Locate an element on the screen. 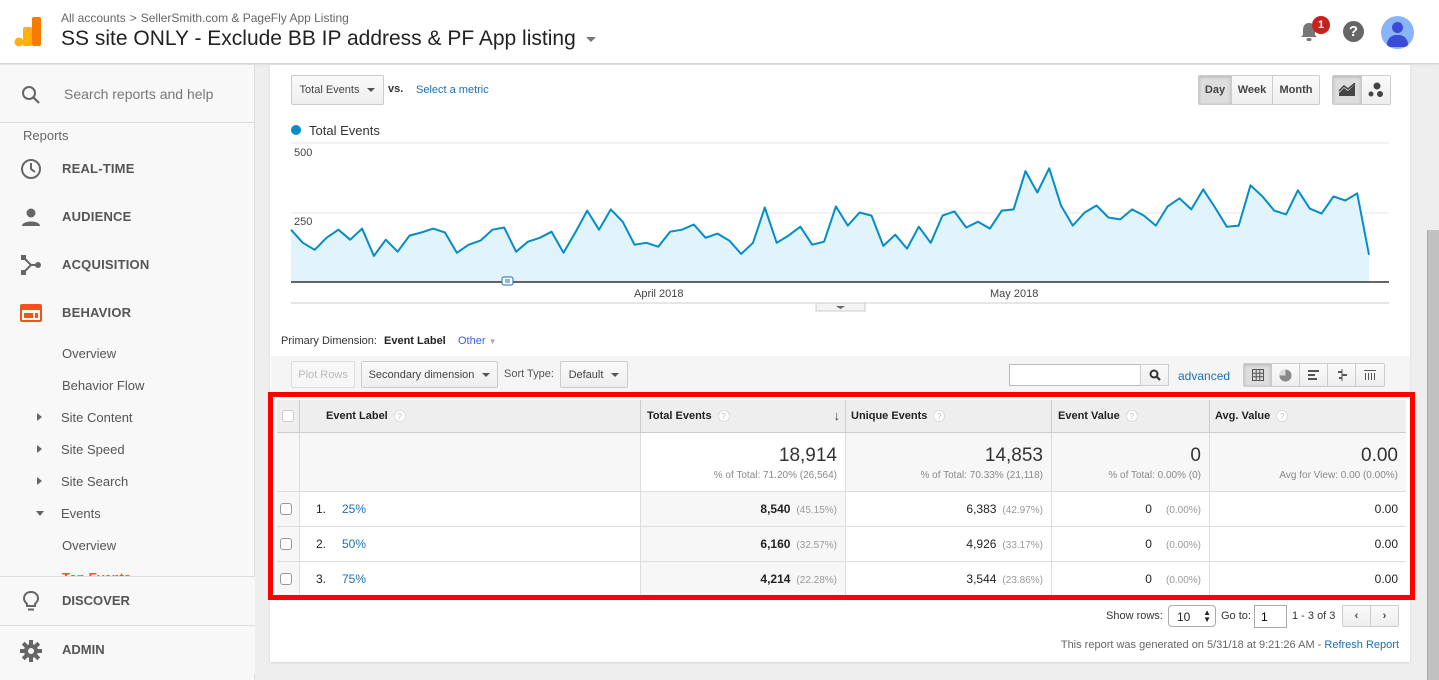 This screenshot has height=680, width=1439. motion-chart-button is located at coordinates (1376, 90).